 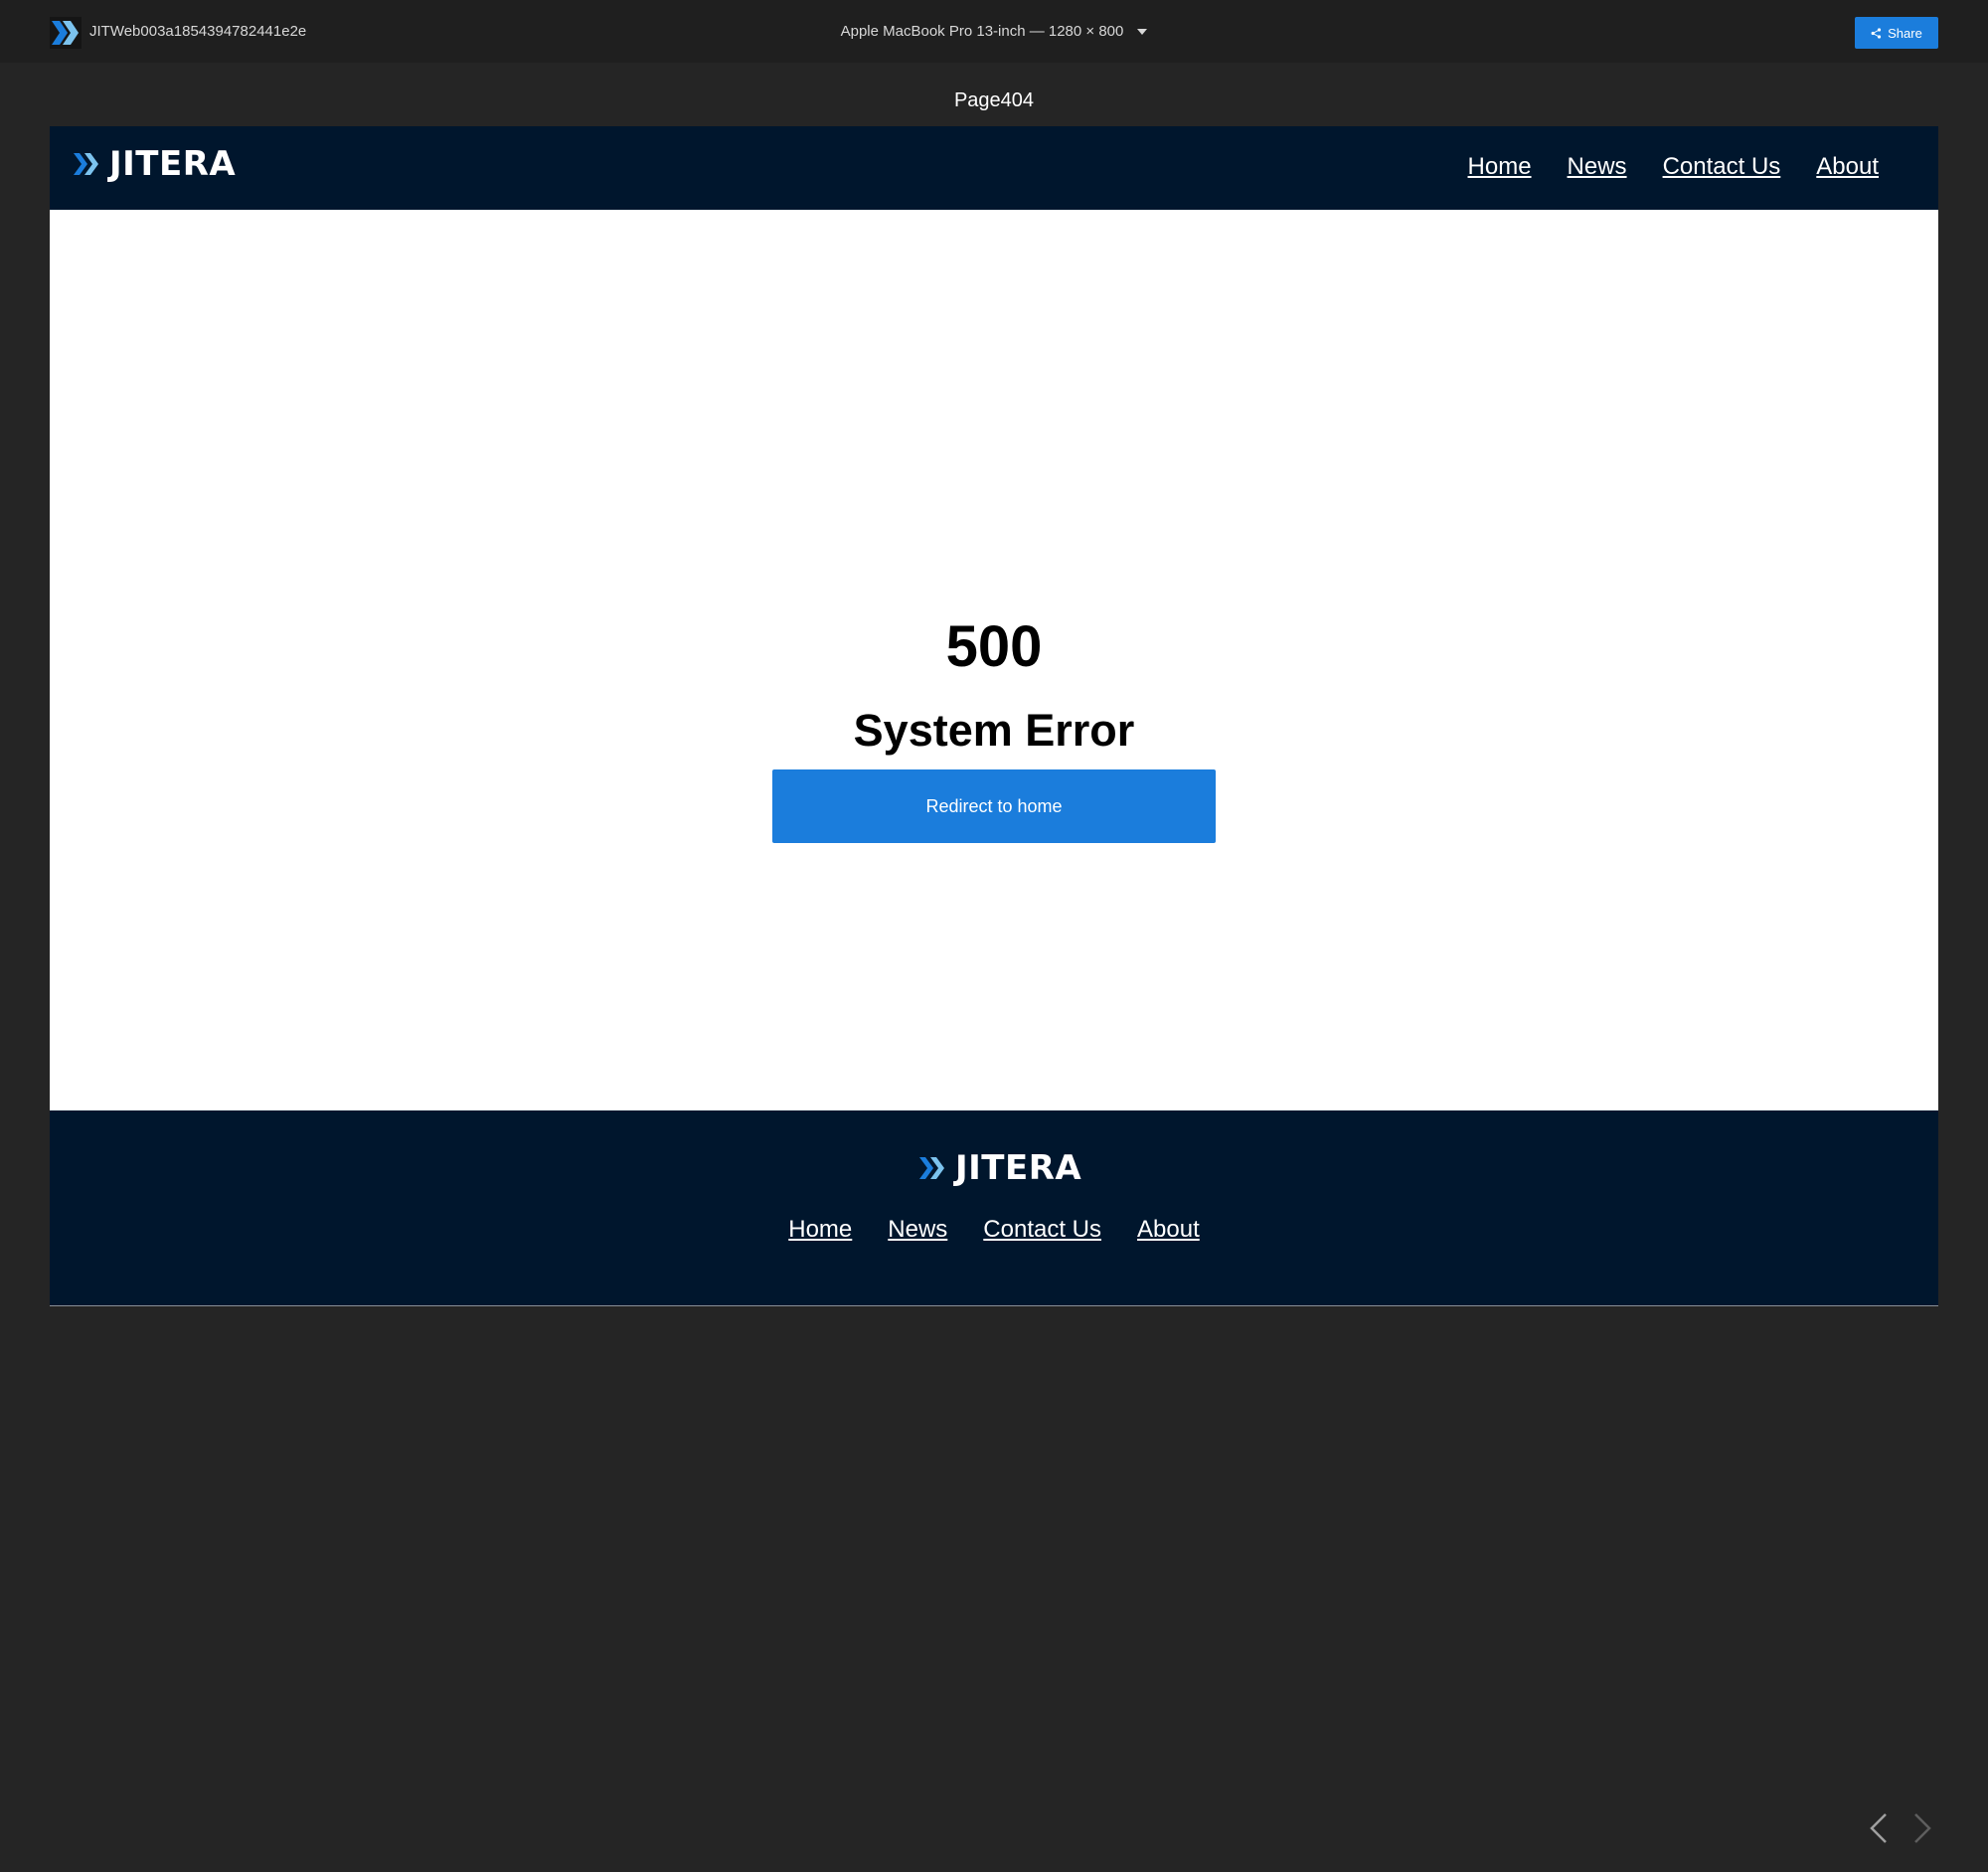 I want to click on header-nav: Home News Contact Us About, so click(x=1673, y=167).